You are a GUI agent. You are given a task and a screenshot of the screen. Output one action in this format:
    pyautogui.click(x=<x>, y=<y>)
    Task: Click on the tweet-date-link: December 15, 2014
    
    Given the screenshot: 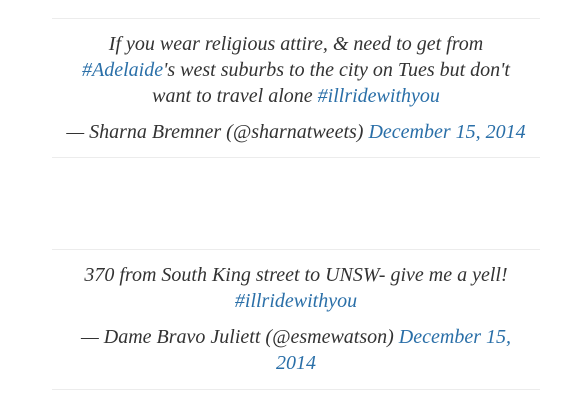 What is the action you would take?
    pyautogui.click(x=446, y=132)
    